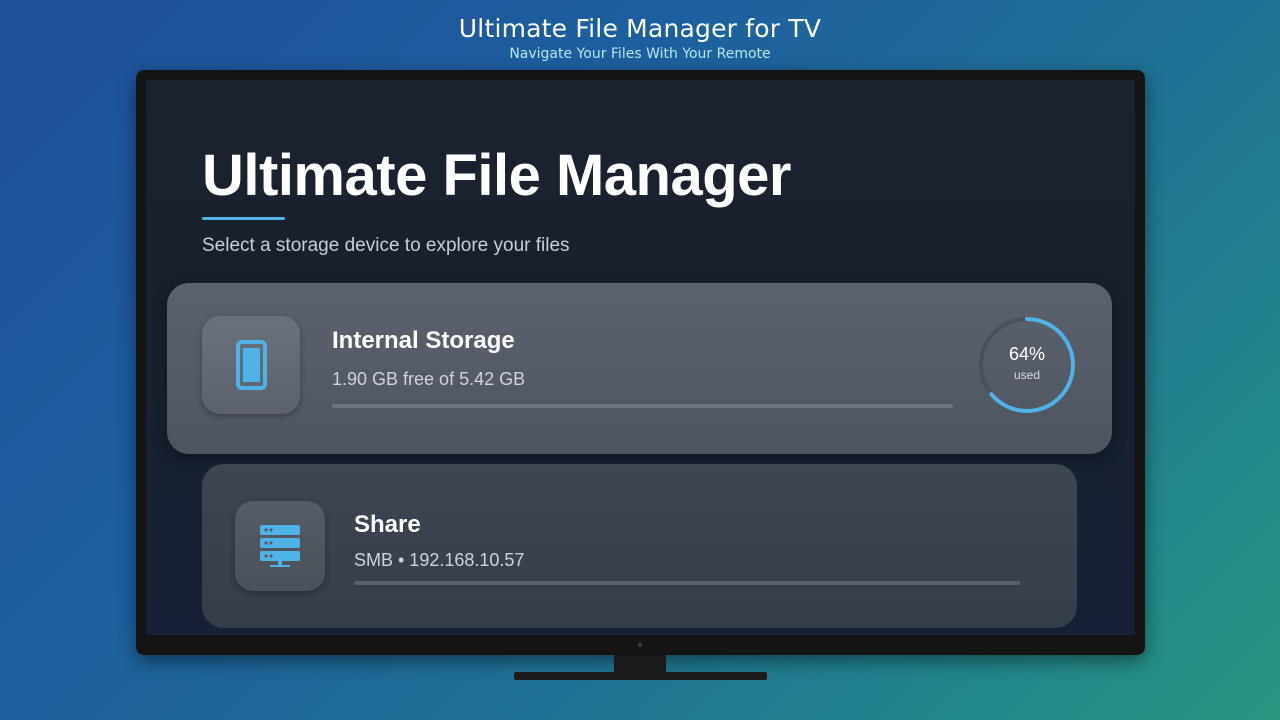 This screenshot has width=1280, height=720. Describe the element at coordinates (640, 54) in the screenshot. I see `promo-subtitle: Navigate Your Files With Your Remote` at that location.